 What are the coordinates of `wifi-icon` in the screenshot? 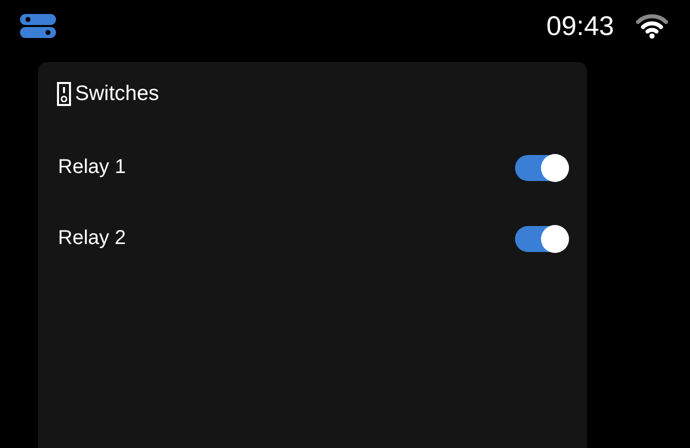 It's located at (652, 26).